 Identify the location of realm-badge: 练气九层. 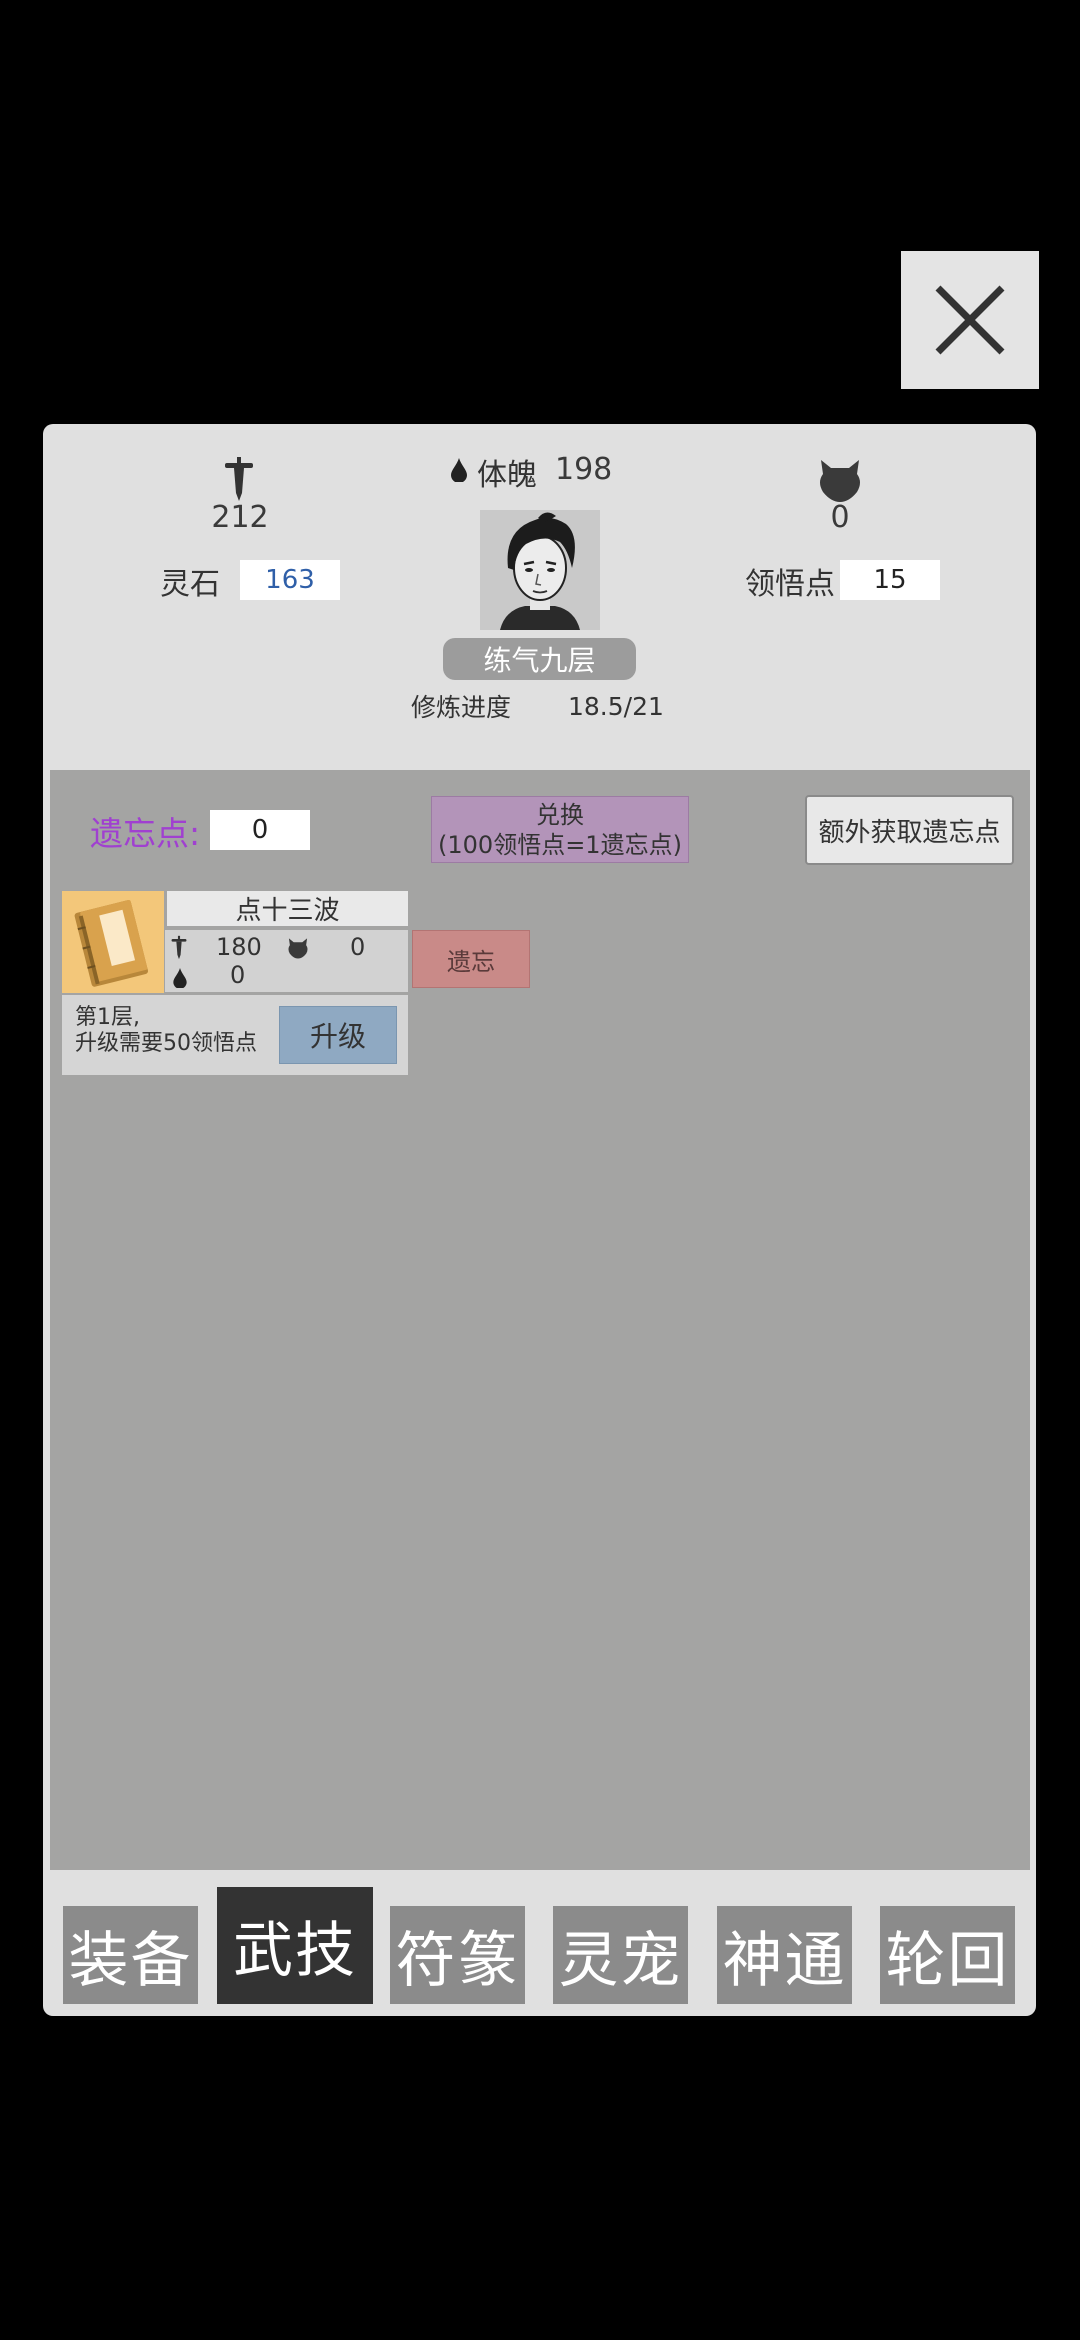
(539, 659).